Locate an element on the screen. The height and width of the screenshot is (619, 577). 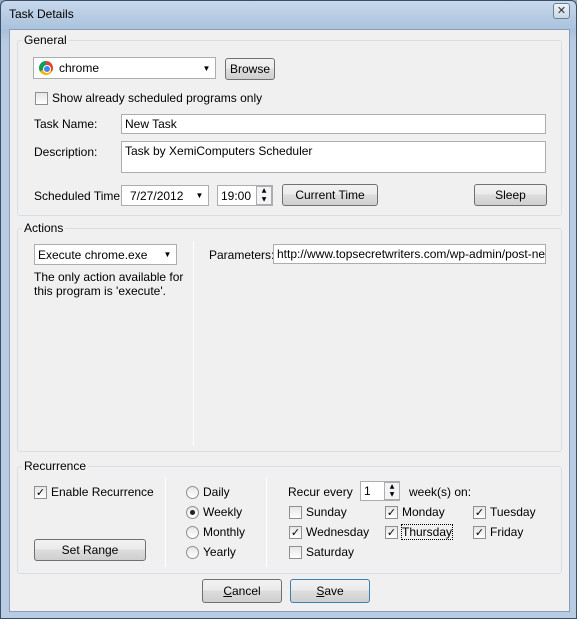
action-select-value: Execute chrome.exe is located at coordinates (93, 255).